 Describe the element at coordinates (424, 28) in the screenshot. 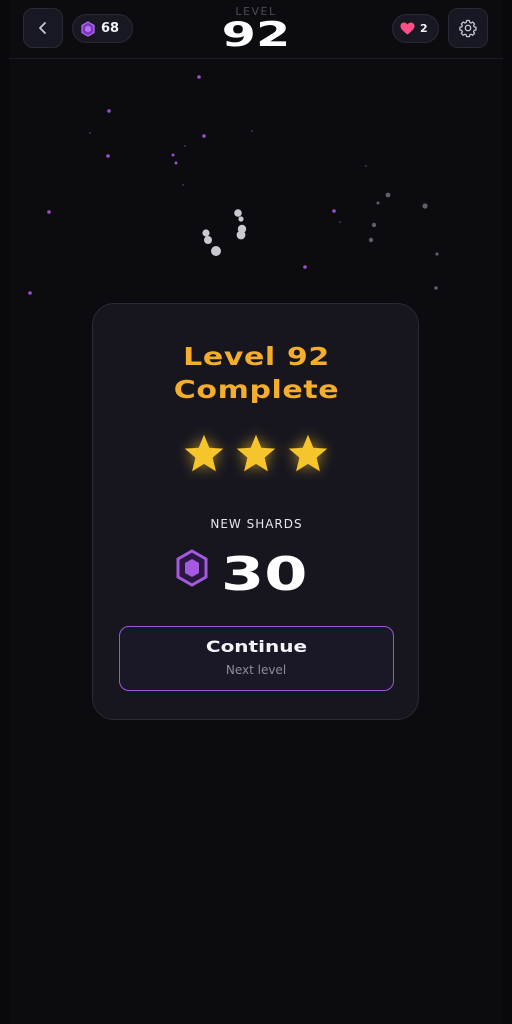

I see `lives-count: 2` at that location.